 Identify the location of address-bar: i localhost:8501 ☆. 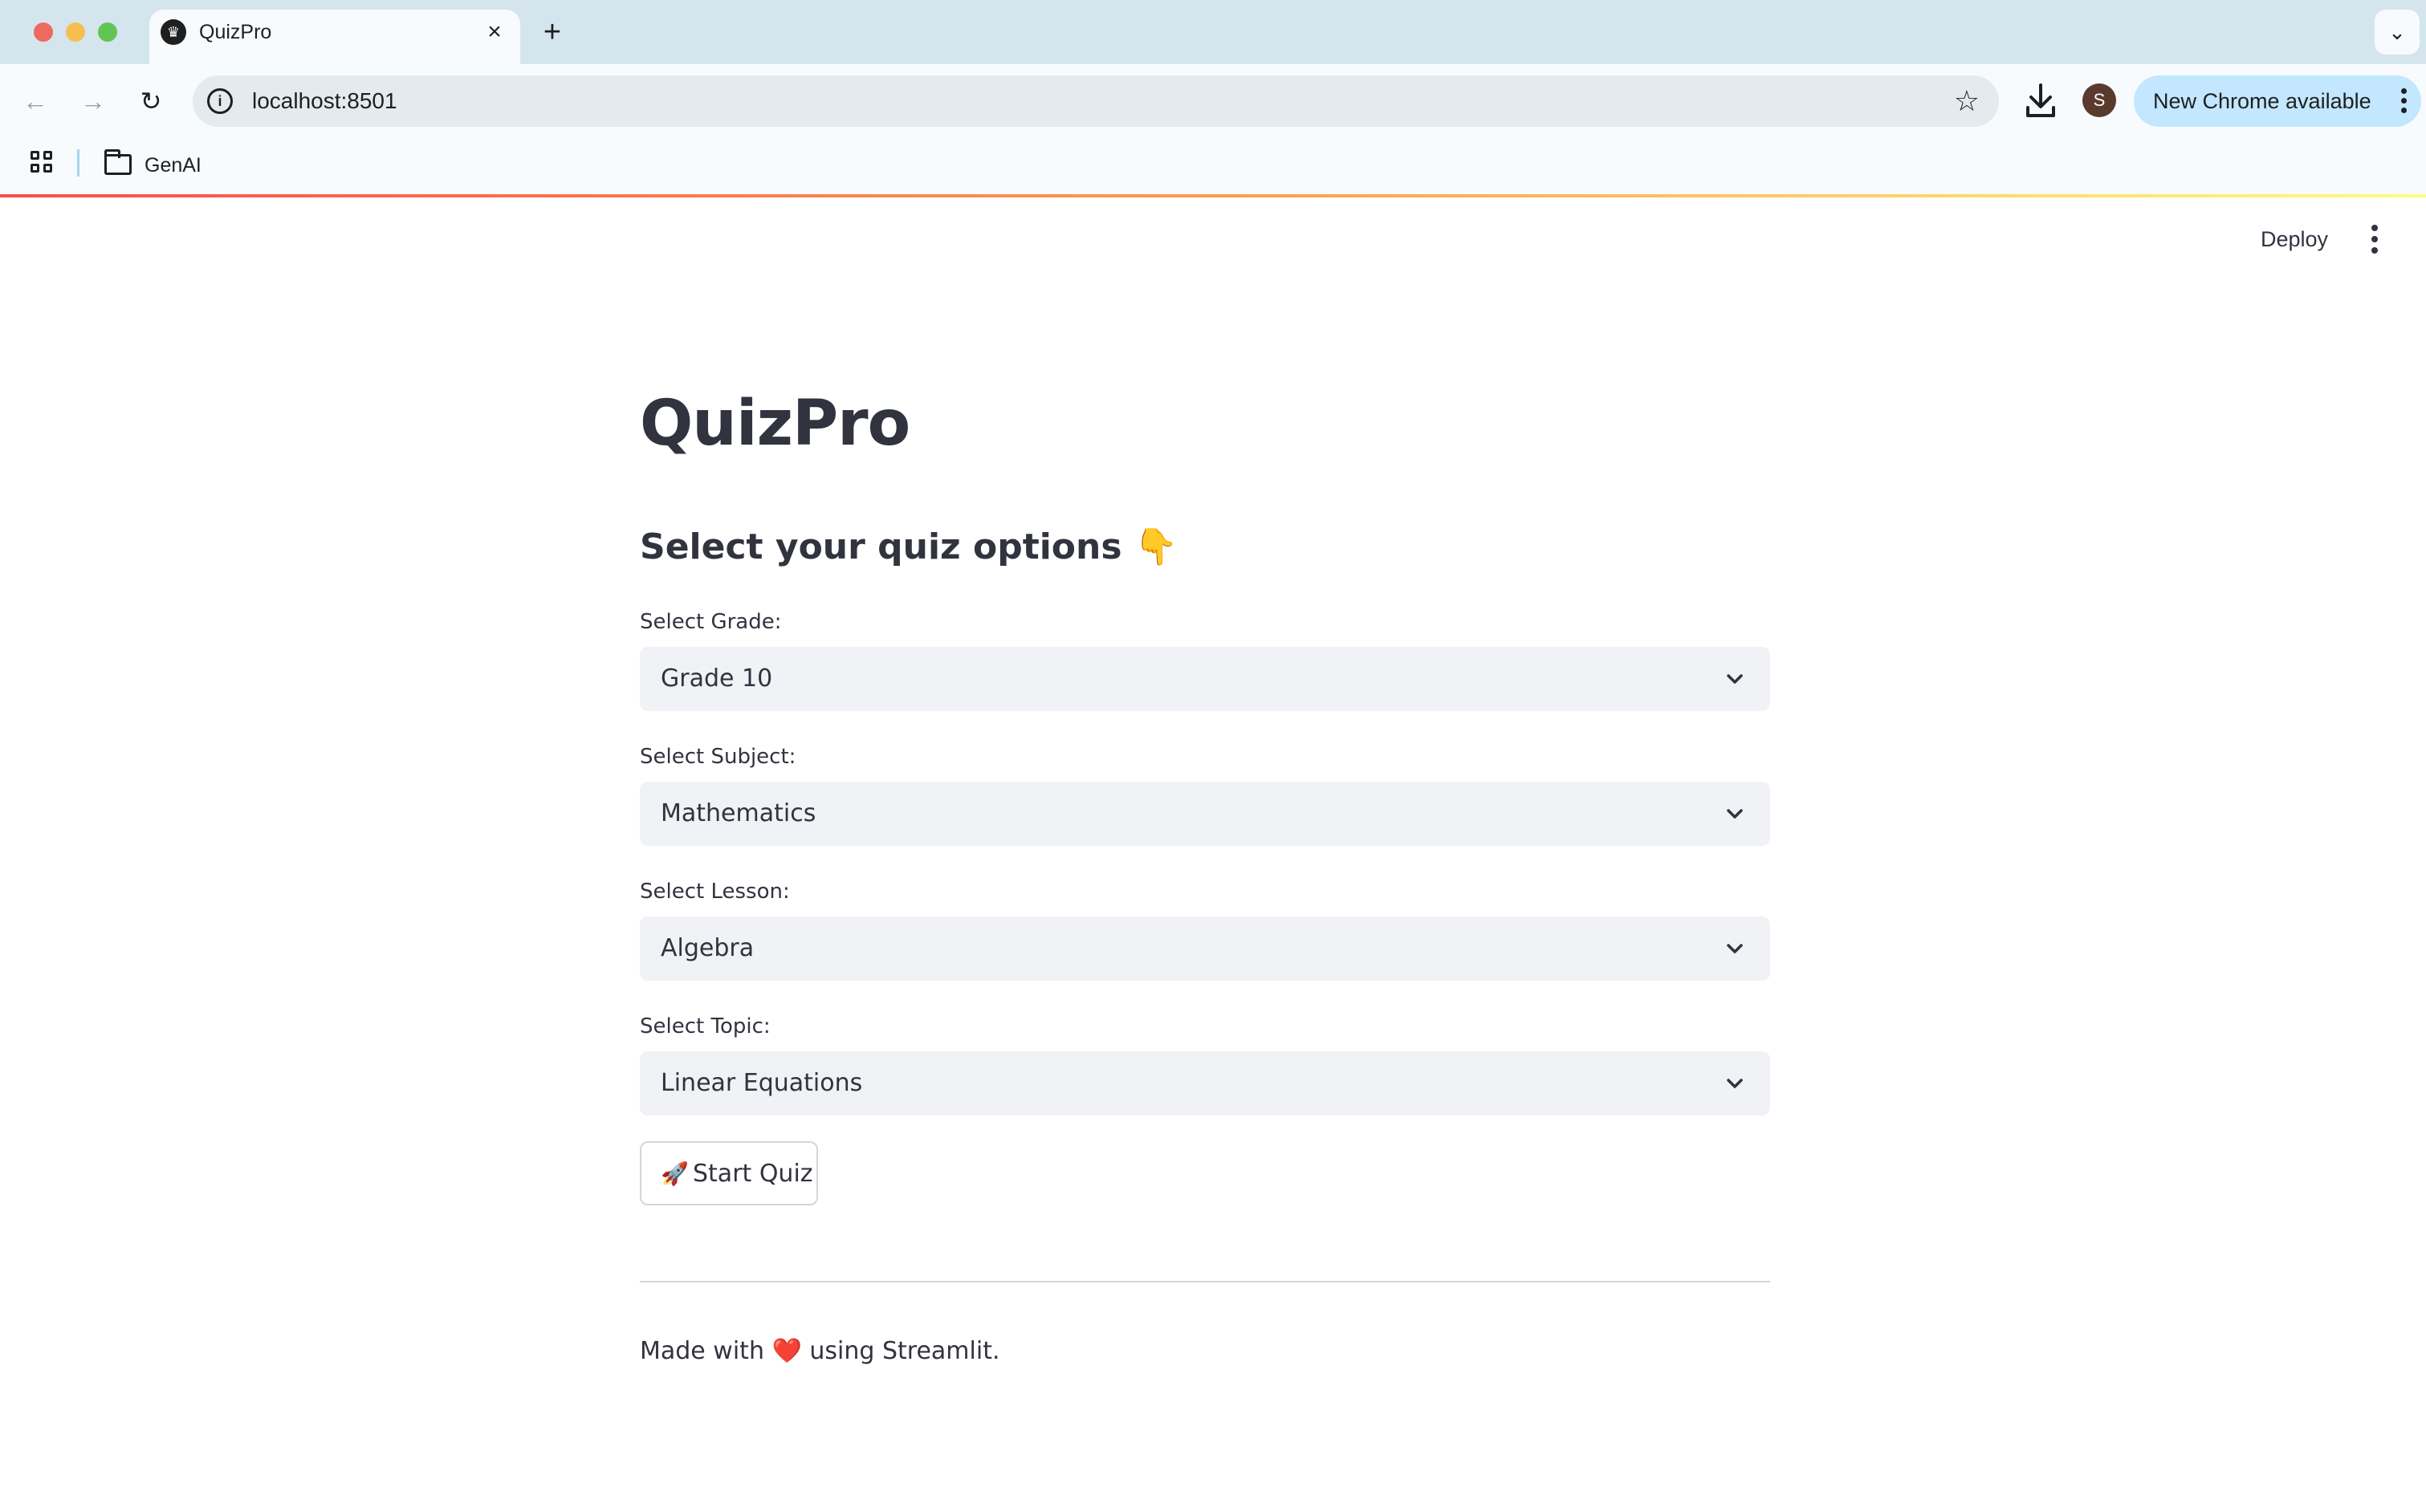
(1096, 101).